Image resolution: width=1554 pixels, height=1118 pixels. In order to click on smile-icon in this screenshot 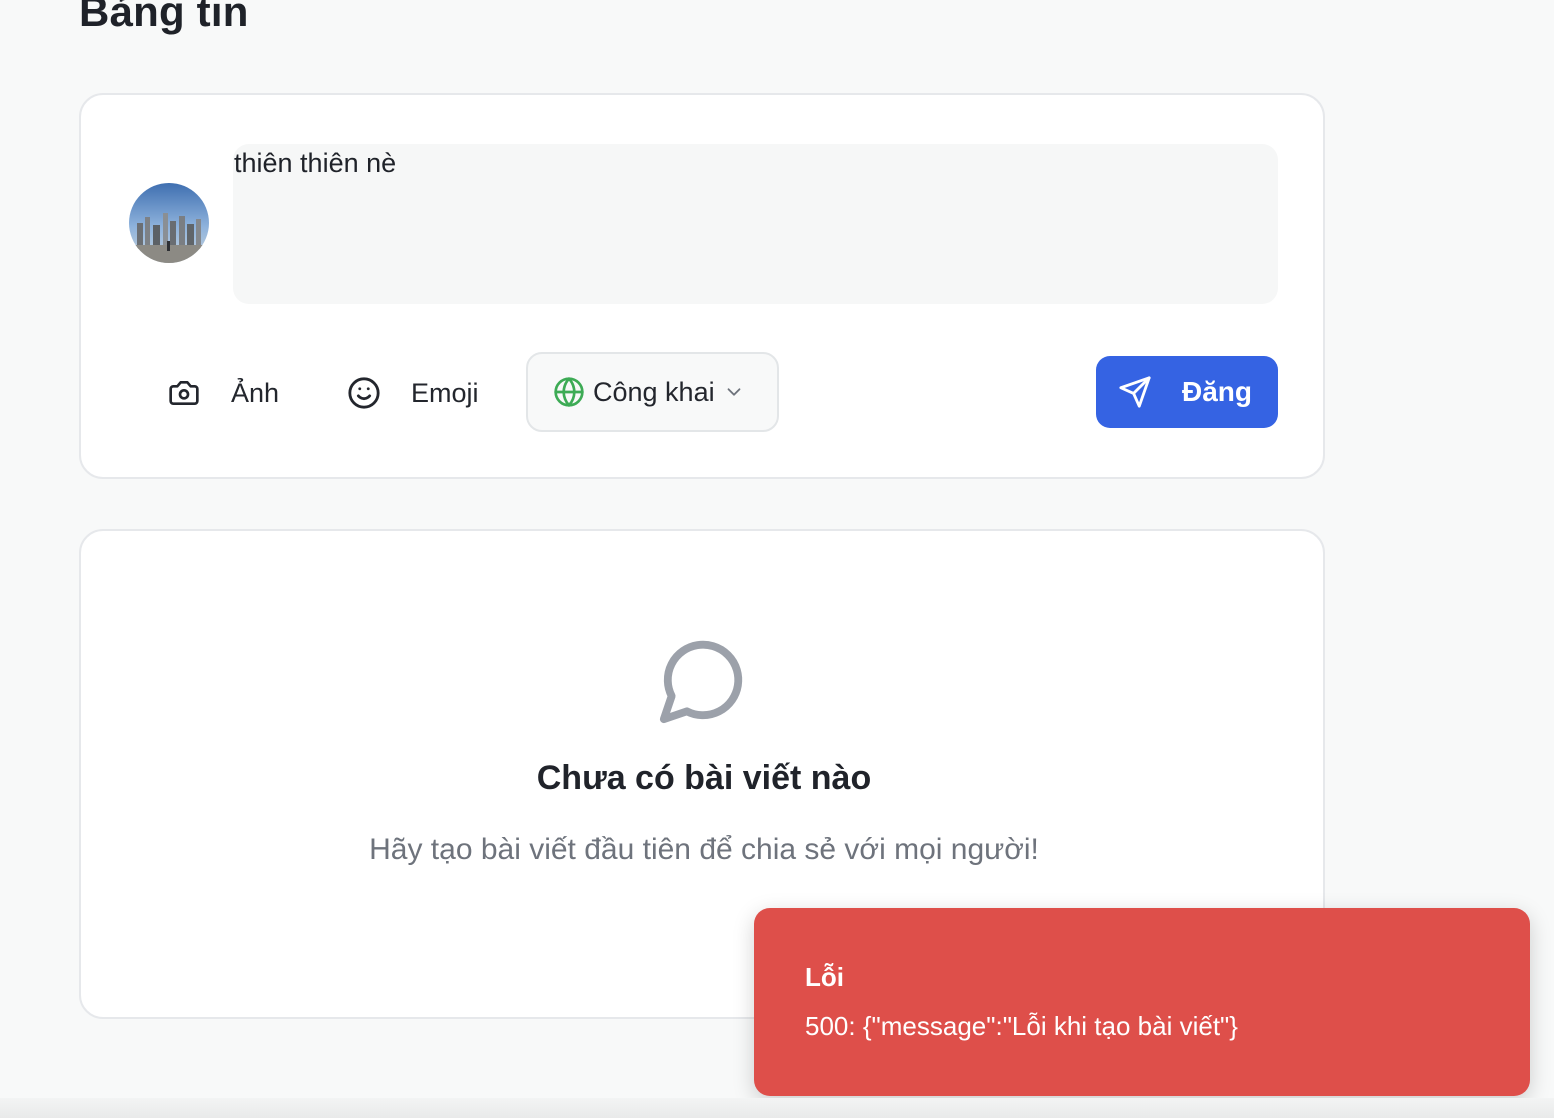, I will do `click(364, 393)`.